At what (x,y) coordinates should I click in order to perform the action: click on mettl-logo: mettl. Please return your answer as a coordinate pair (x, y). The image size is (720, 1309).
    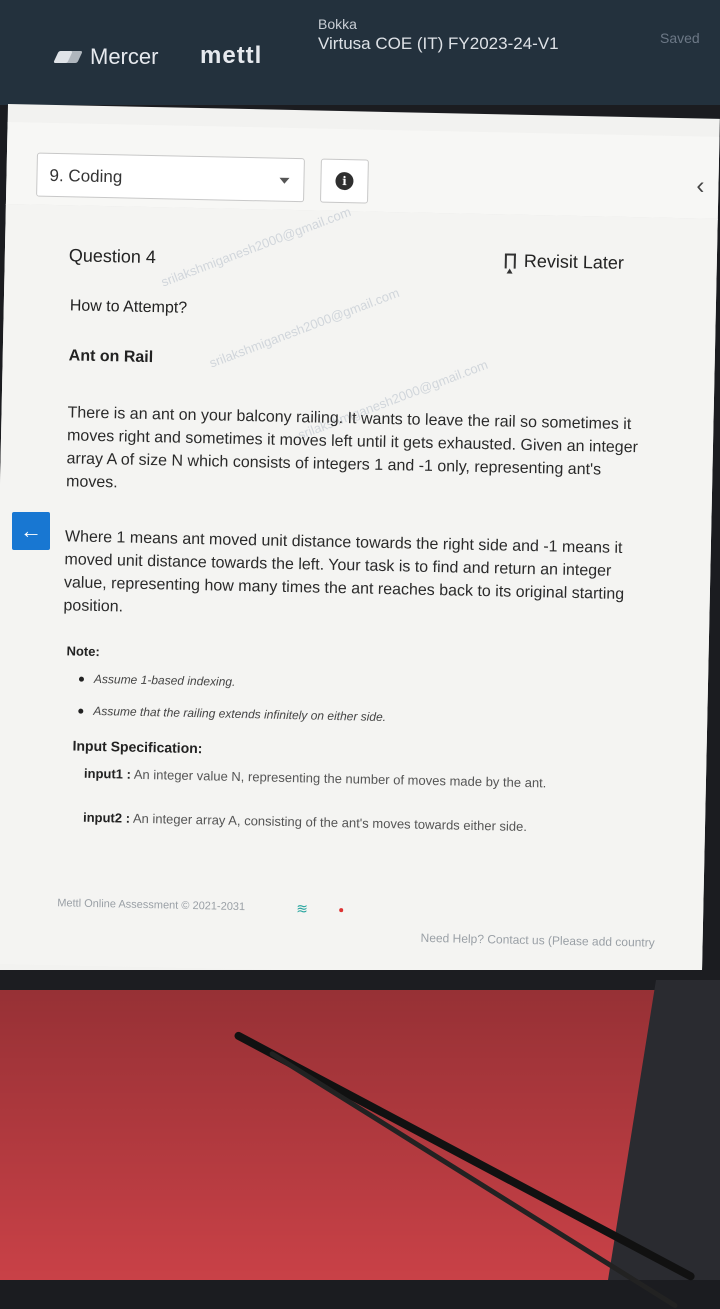
    Looking at the image, I should click on (231, 55).